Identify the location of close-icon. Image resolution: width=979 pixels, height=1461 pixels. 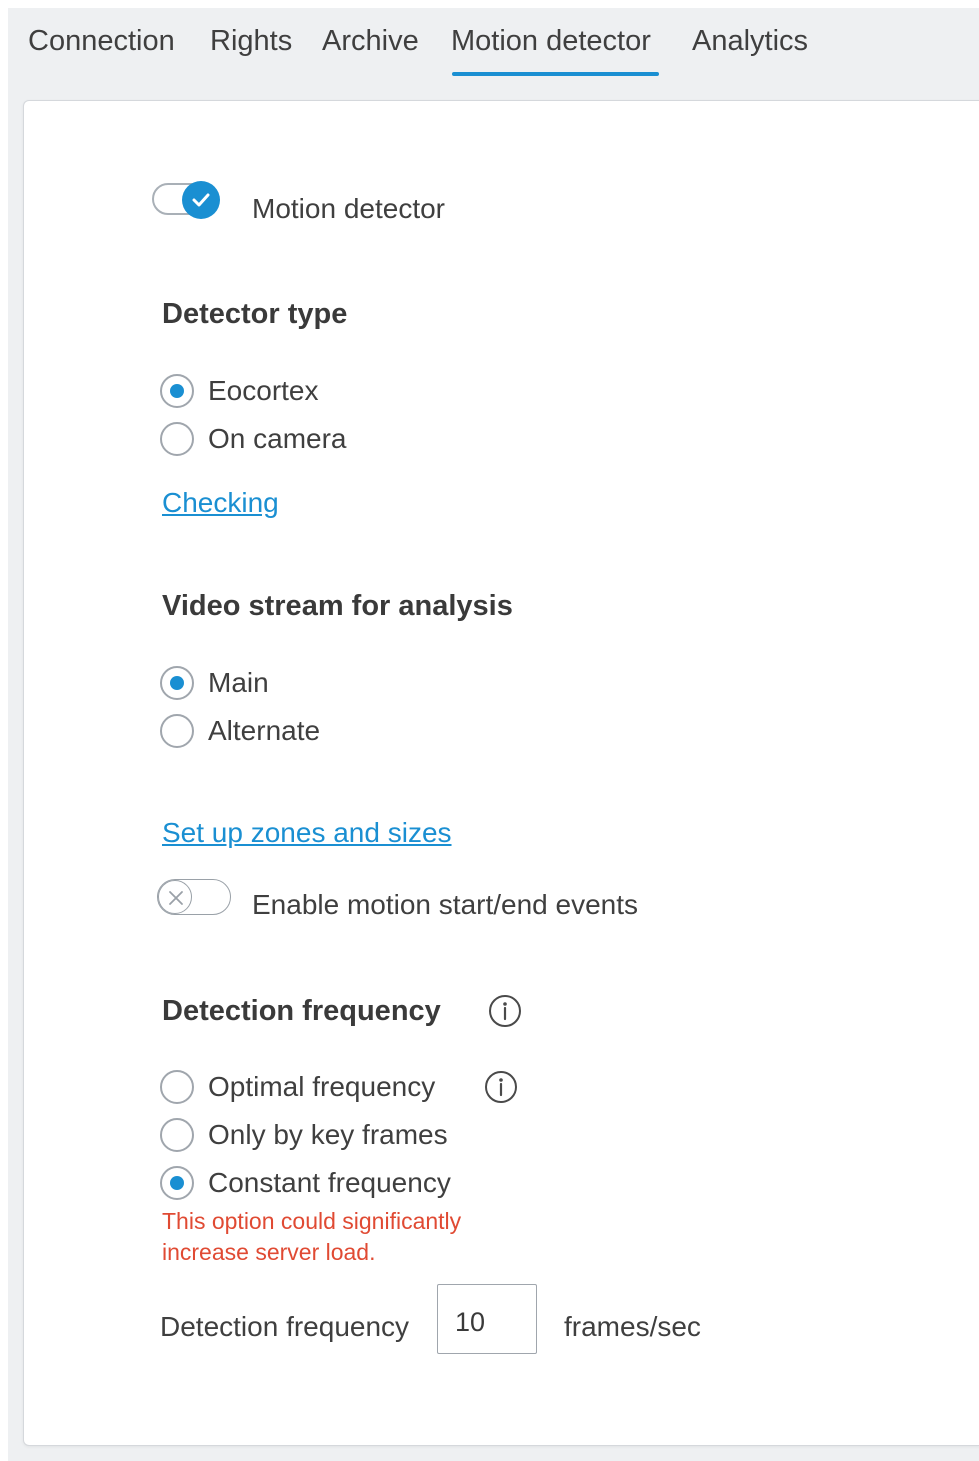
(176, 898).